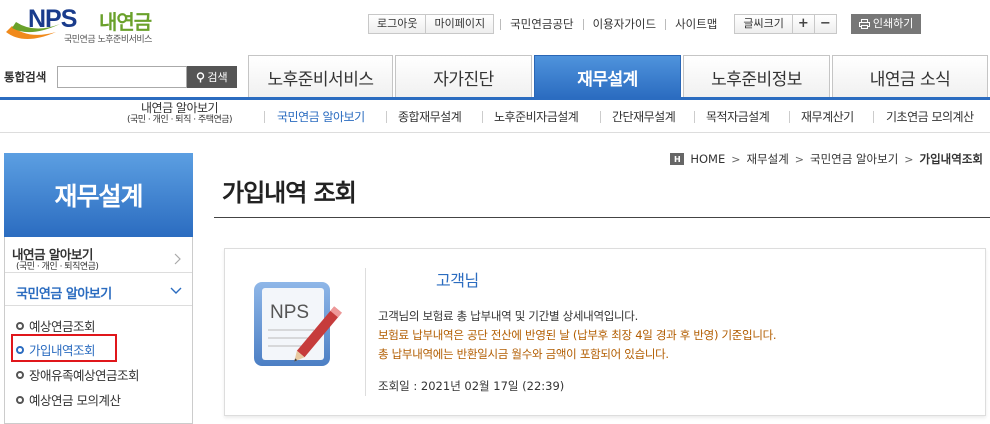  What do you see at coordinates (98, 195) in the screenshot?
I see `sidebar-title: 재무설계` at bounding box center [98, 195].